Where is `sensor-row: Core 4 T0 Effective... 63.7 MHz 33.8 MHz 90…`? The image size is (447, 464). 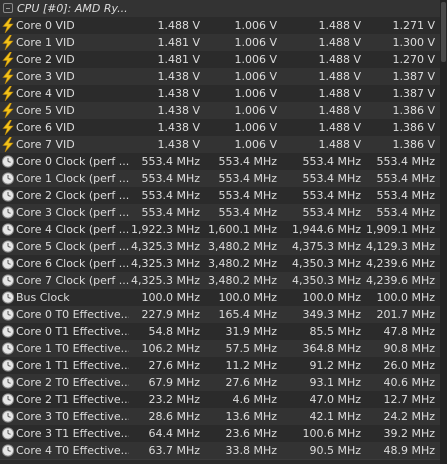 sensor-row: Core 4 T0 Effective... 63.7 MHz 33.8 MHz 90… is located at coordinates (223, 451).